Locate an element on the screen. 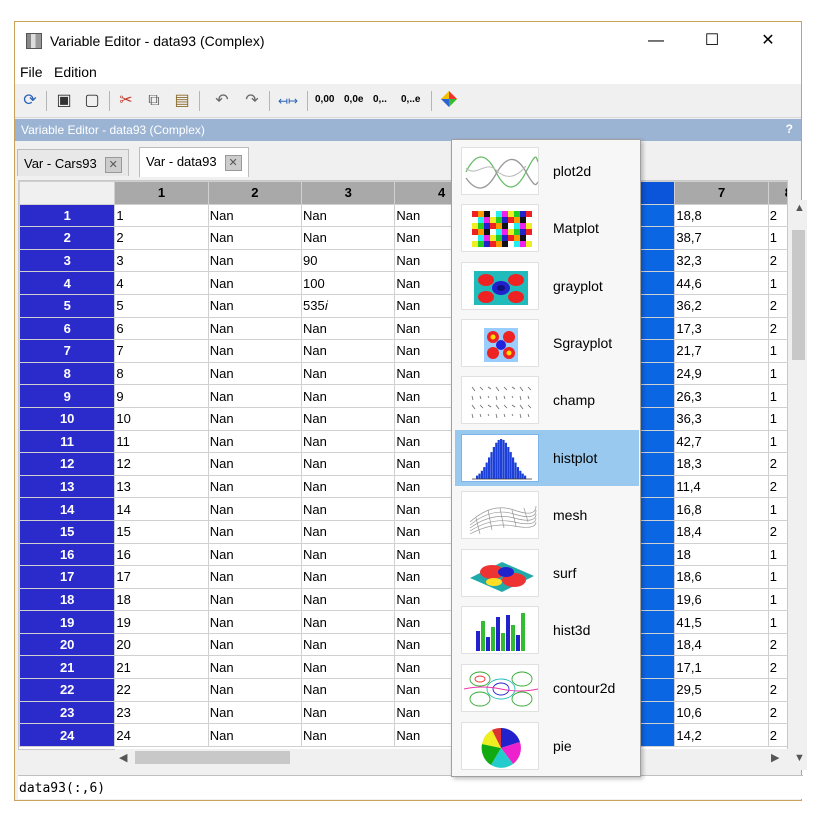 This screenshot has width=825, height=830. table-cell: 11 is located at coordinates (161, 441).